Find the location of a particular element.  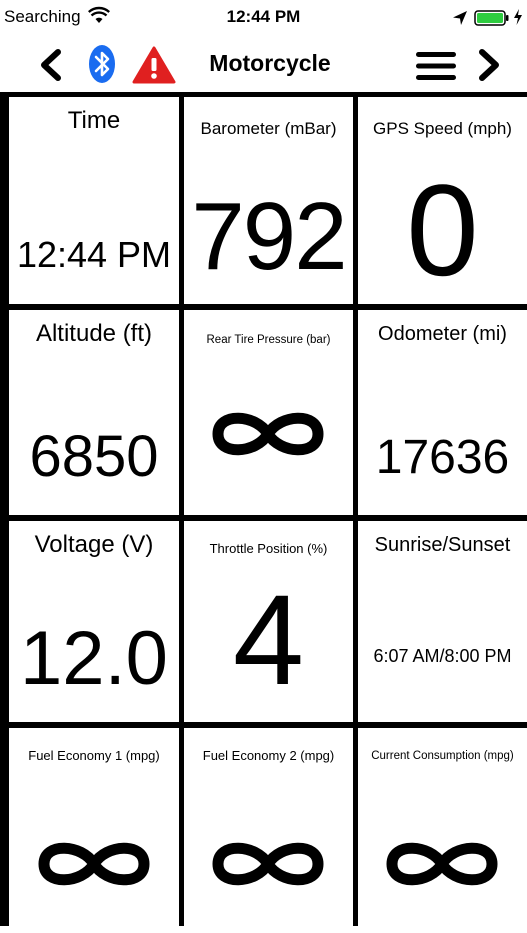

tile-throttle-position: Throttle Position (%) 4 is located at coordinates (268, 621).